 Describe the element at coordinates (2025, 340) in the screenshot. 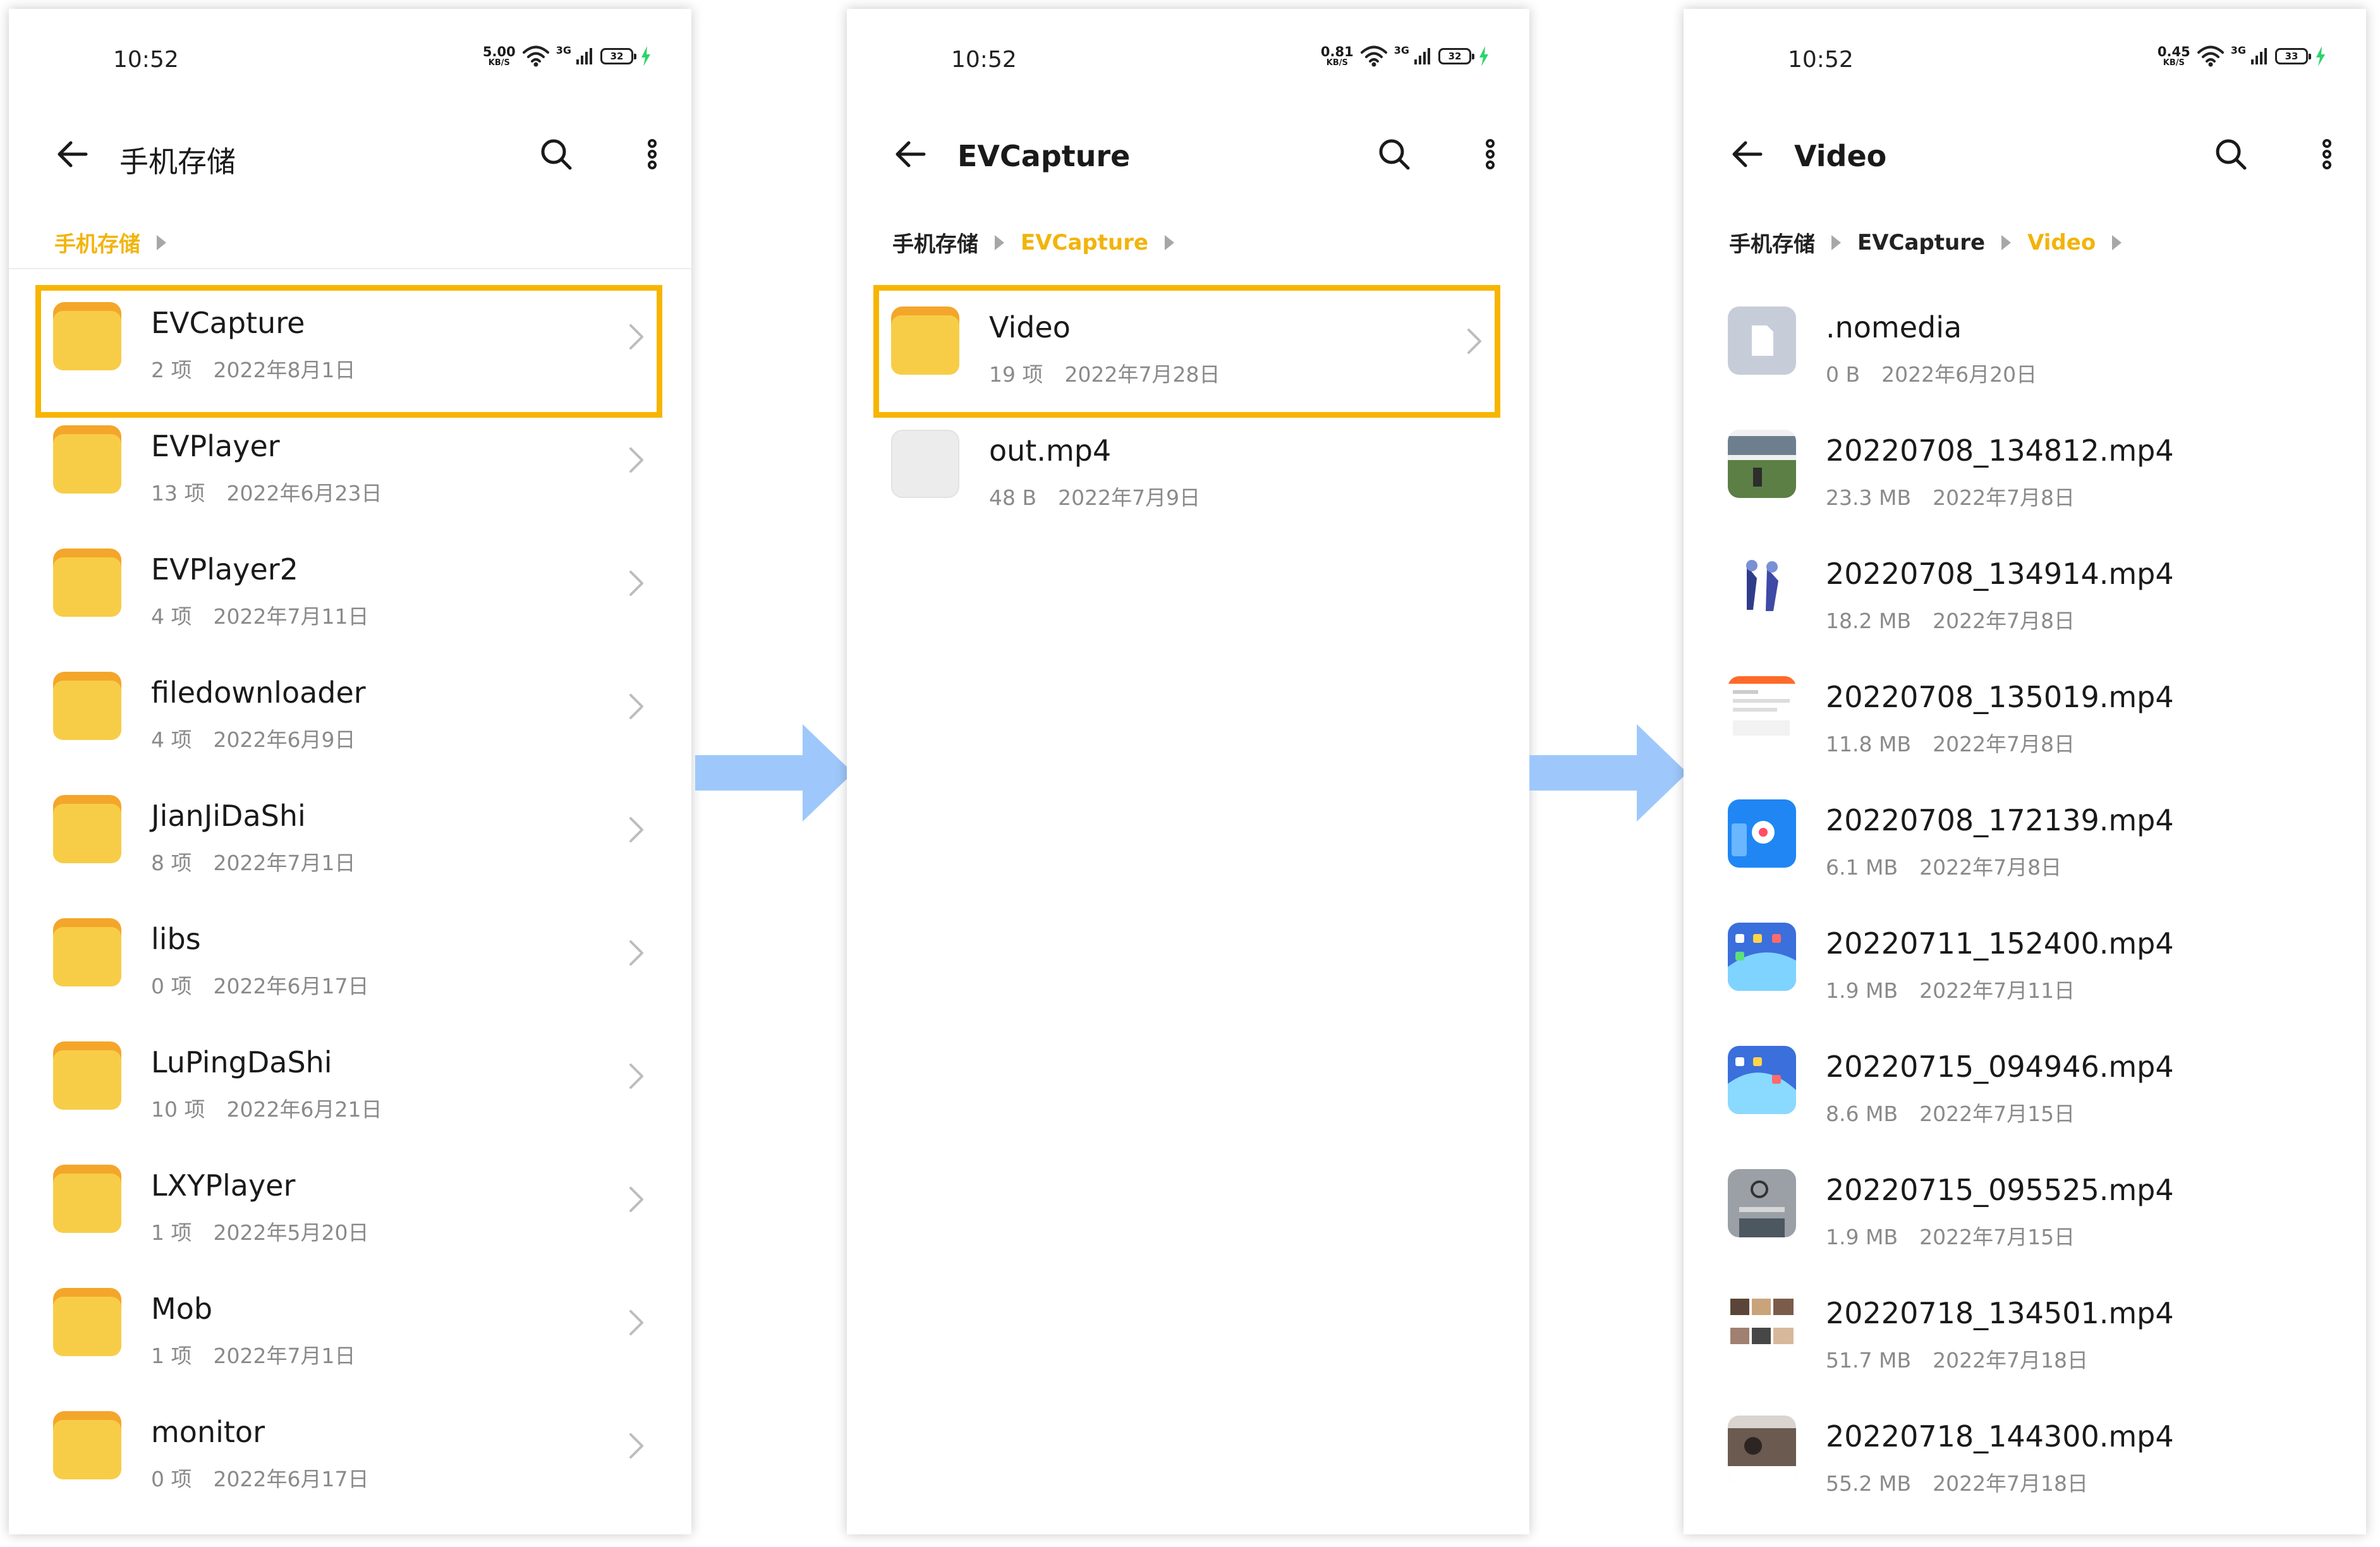

I see `list-item: .nomedia 0 B 2022年6月20日` at that location.